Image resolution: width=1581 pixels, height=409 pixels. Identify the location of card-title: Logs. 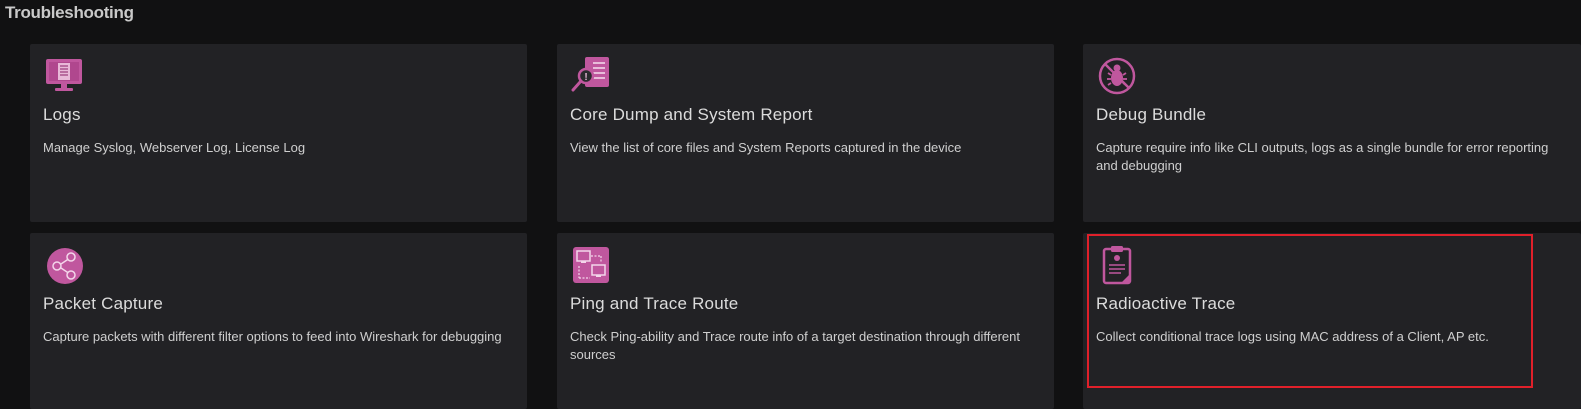
(62, 114).